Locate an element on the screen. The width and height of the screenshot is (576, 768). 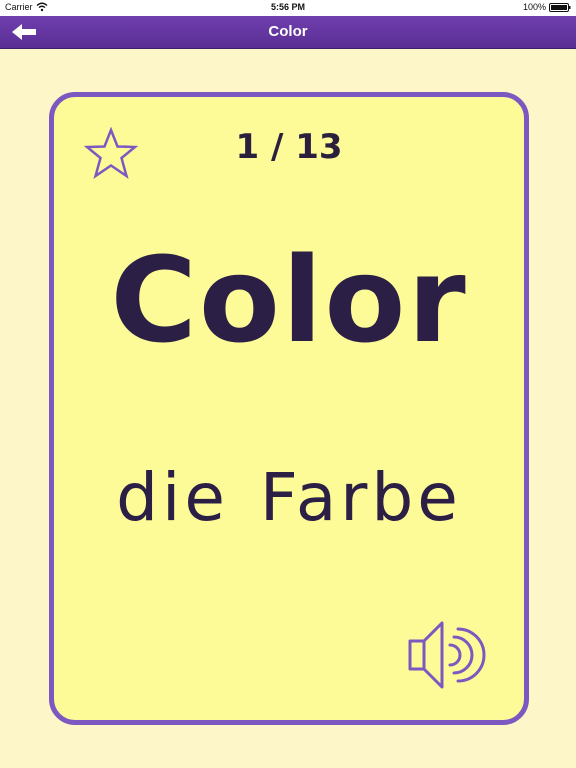
status-bar: Carrier 5:56 PM 100% is located at coordinates (288, 8).